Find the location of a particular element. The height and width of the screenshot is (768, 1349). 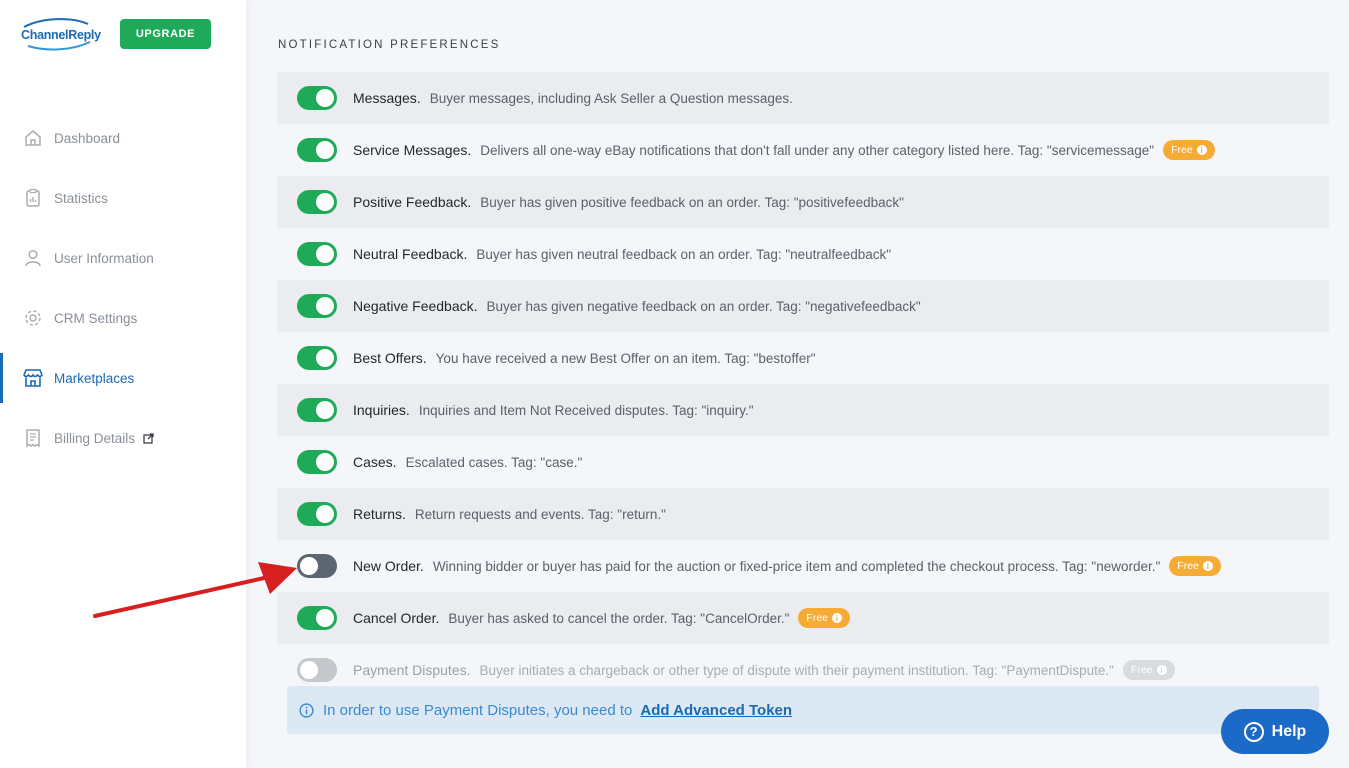

notification-name: Payment Disputes. is located at coordinates (412, 670).